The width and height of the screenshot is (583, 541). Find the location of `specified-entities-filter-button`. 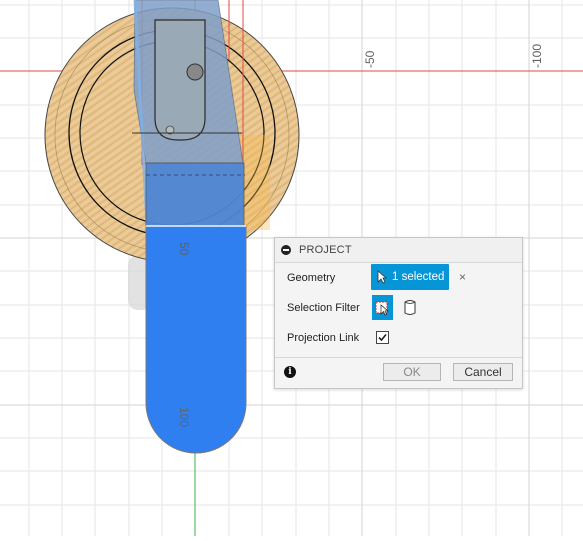

specified-entities-filter-button is located at coordinates (382, 307).